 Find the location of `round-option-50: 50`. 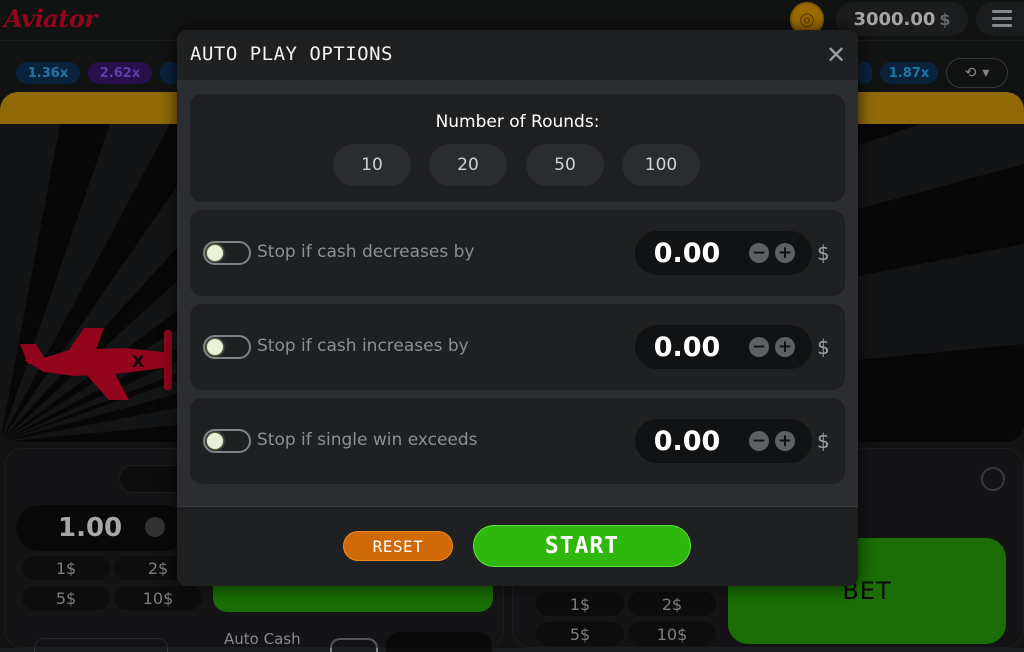

round-option-50: 50 is located at coordinates (565, 165).